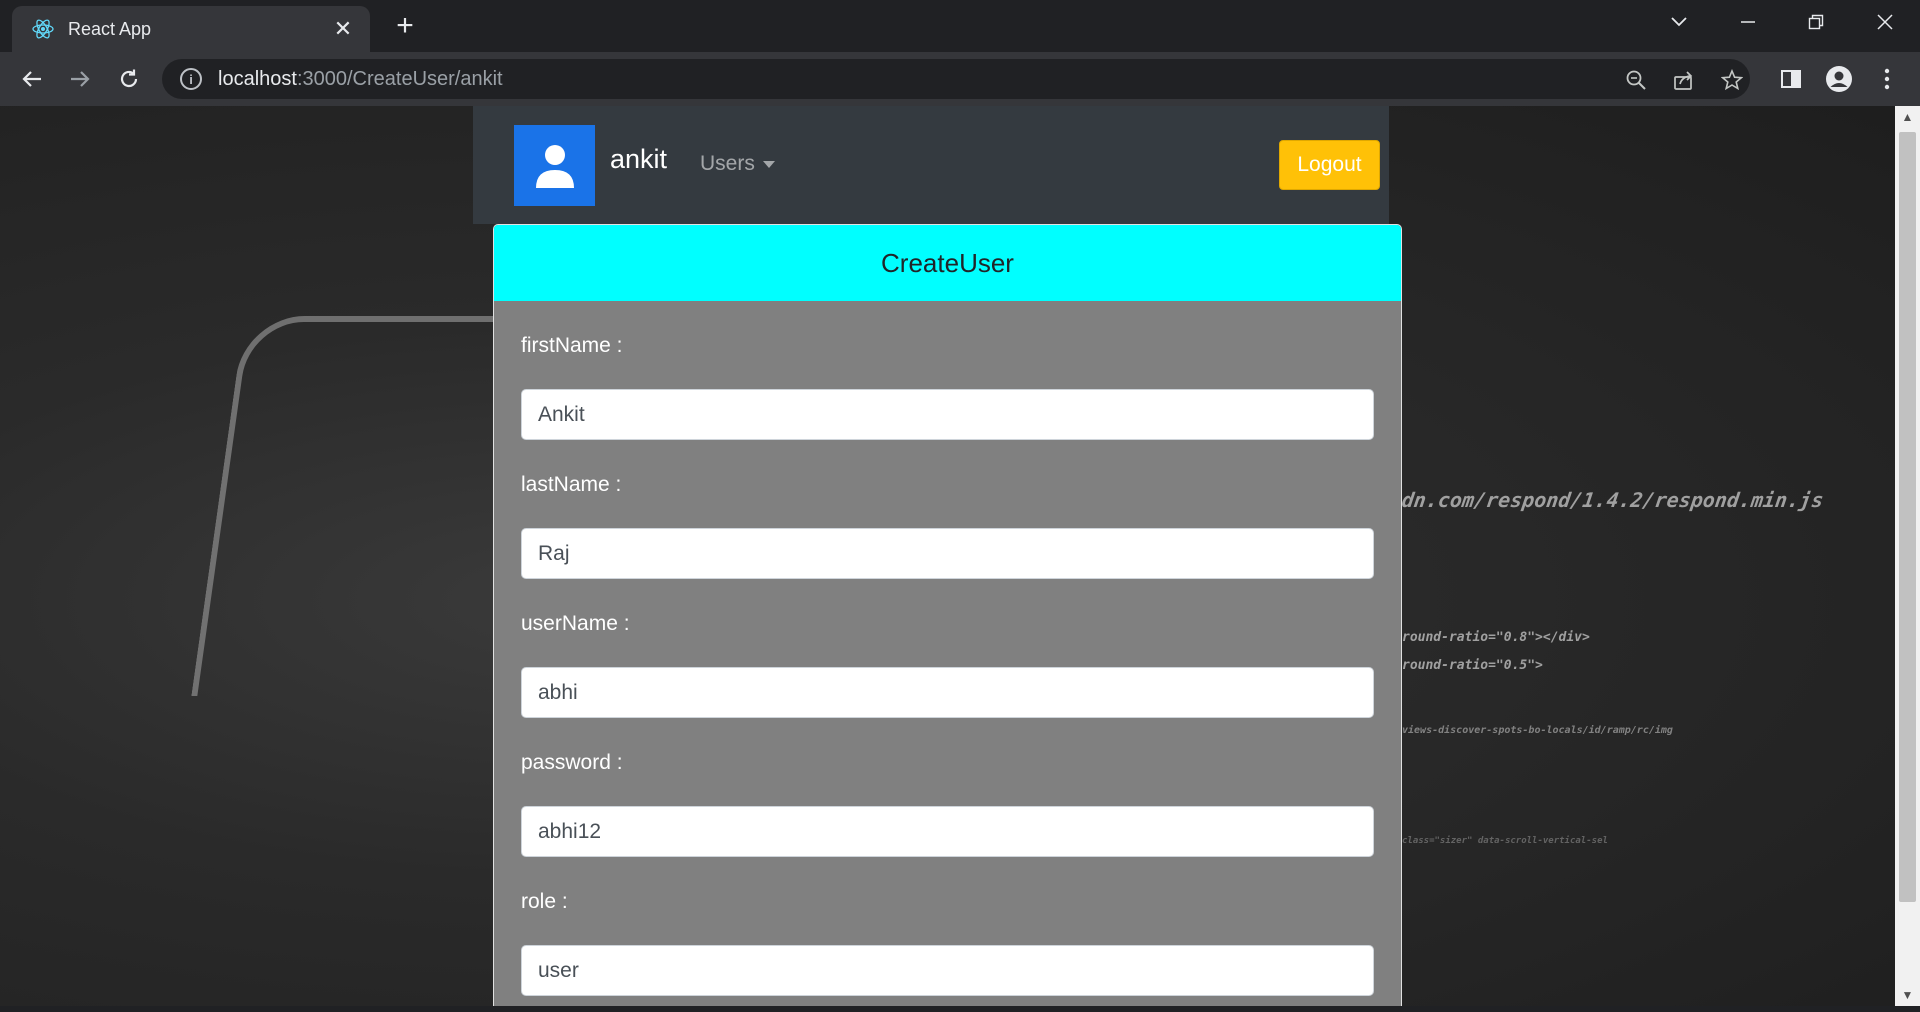 Image resolution: width=1920 pixels, height=1012 pixels. I want to click on app-navbar: ankit Users Logout, so click(931, 165).